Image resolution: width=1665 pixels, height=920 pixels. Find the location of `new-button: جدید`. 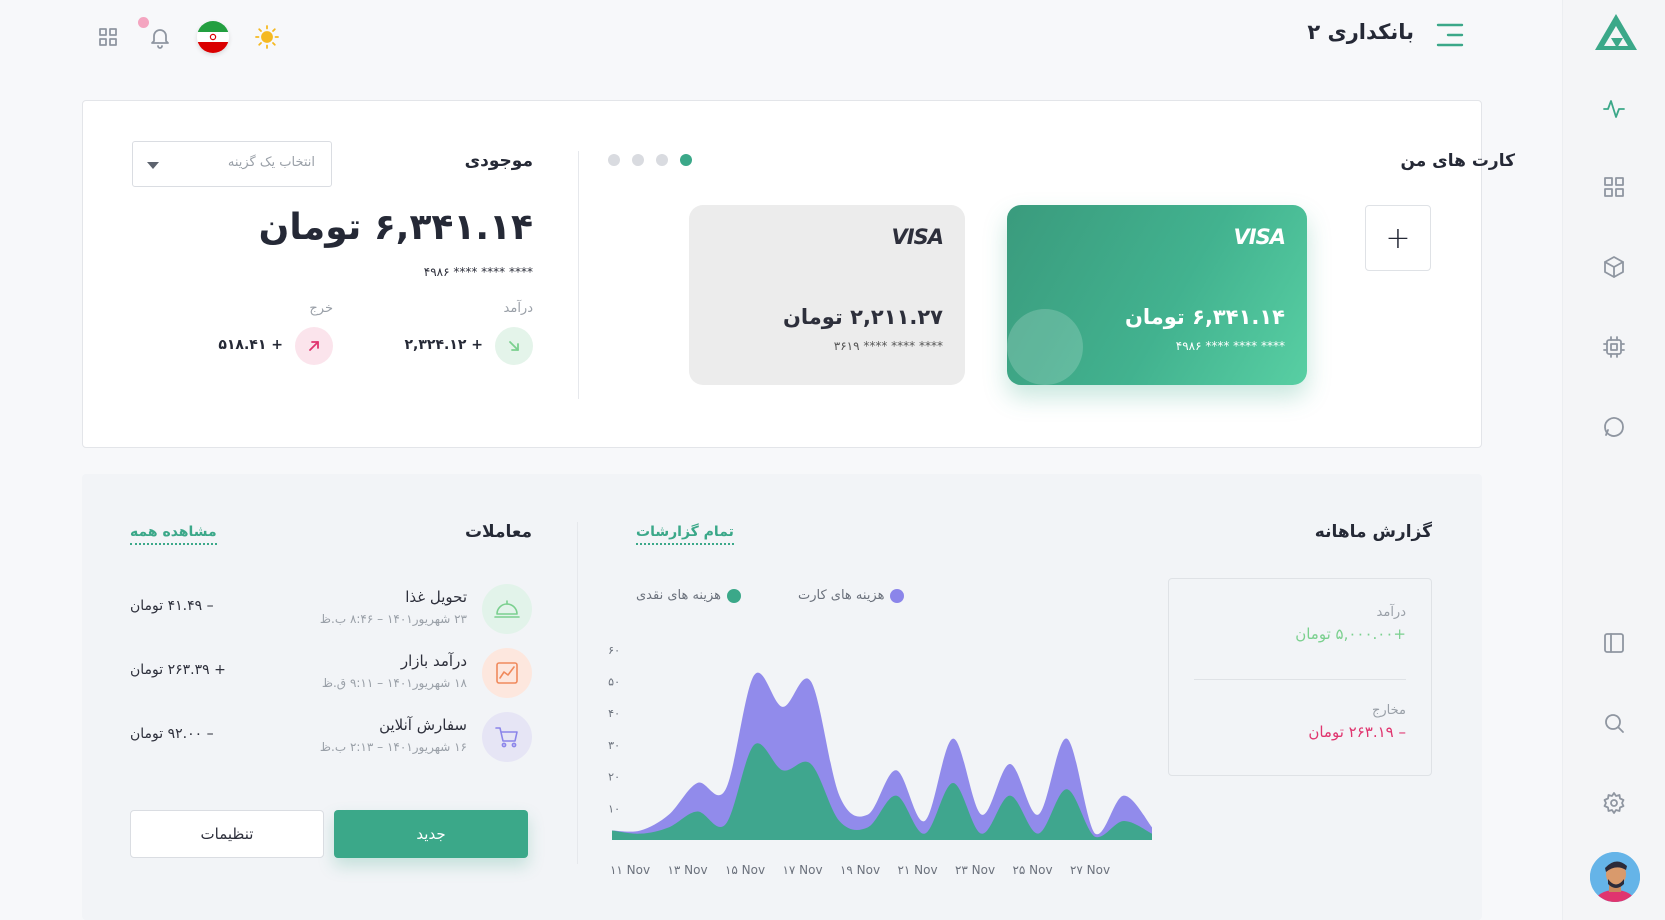

new-button: جدید is located at coordinates (431, 834).